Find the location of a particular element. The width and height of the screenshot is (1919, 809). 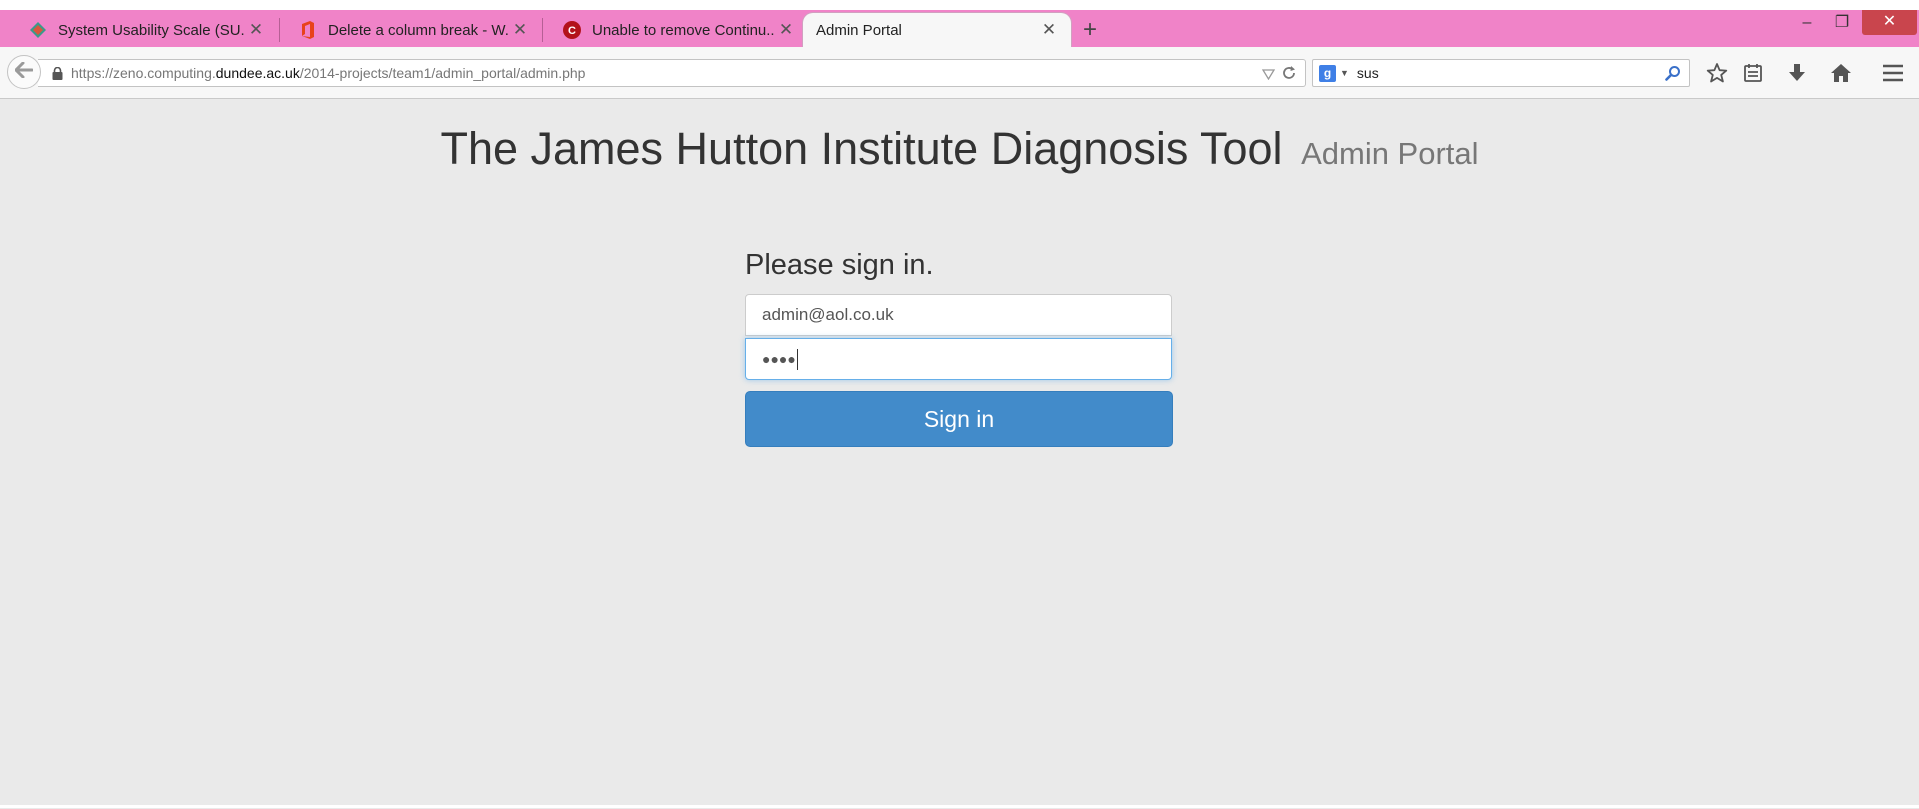

office-icon is located at coordinates (308, 30).